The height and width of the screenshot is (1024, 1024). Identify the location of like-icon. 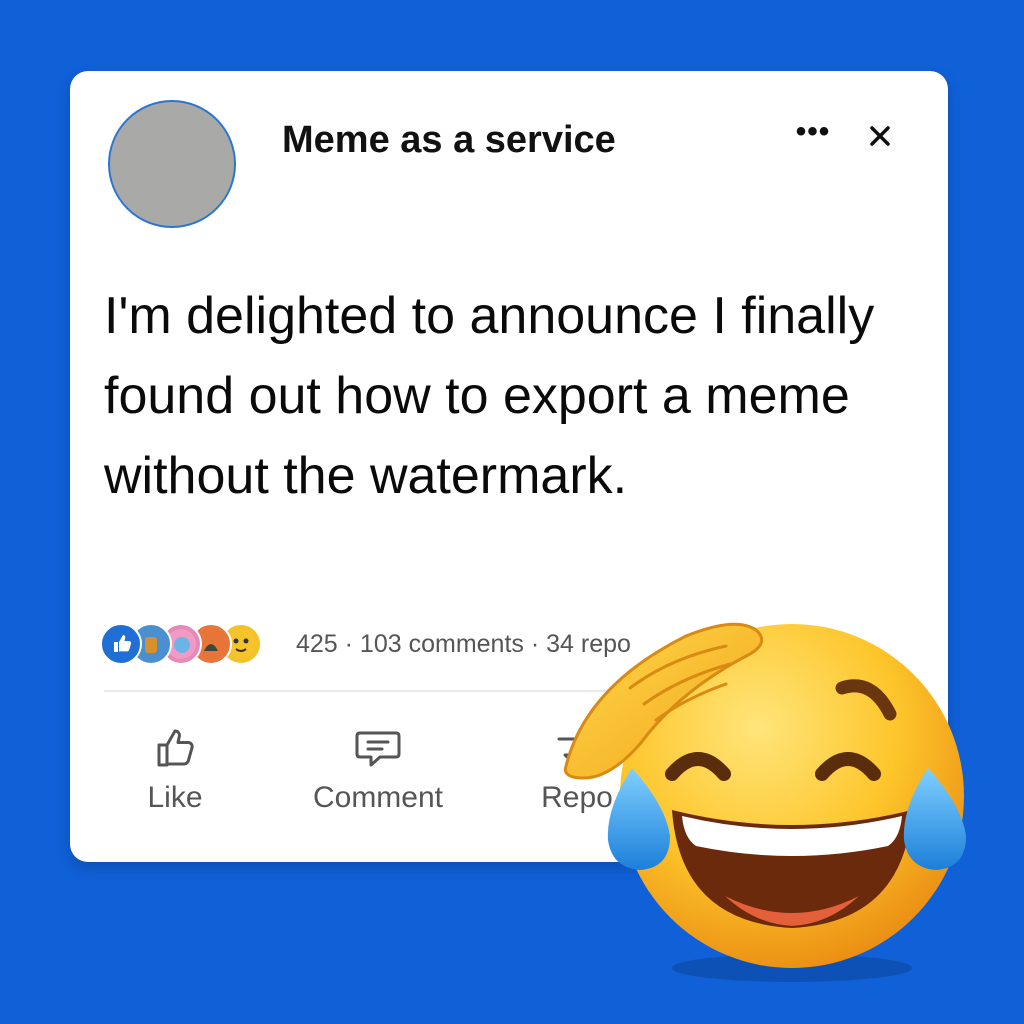
(121, 644).